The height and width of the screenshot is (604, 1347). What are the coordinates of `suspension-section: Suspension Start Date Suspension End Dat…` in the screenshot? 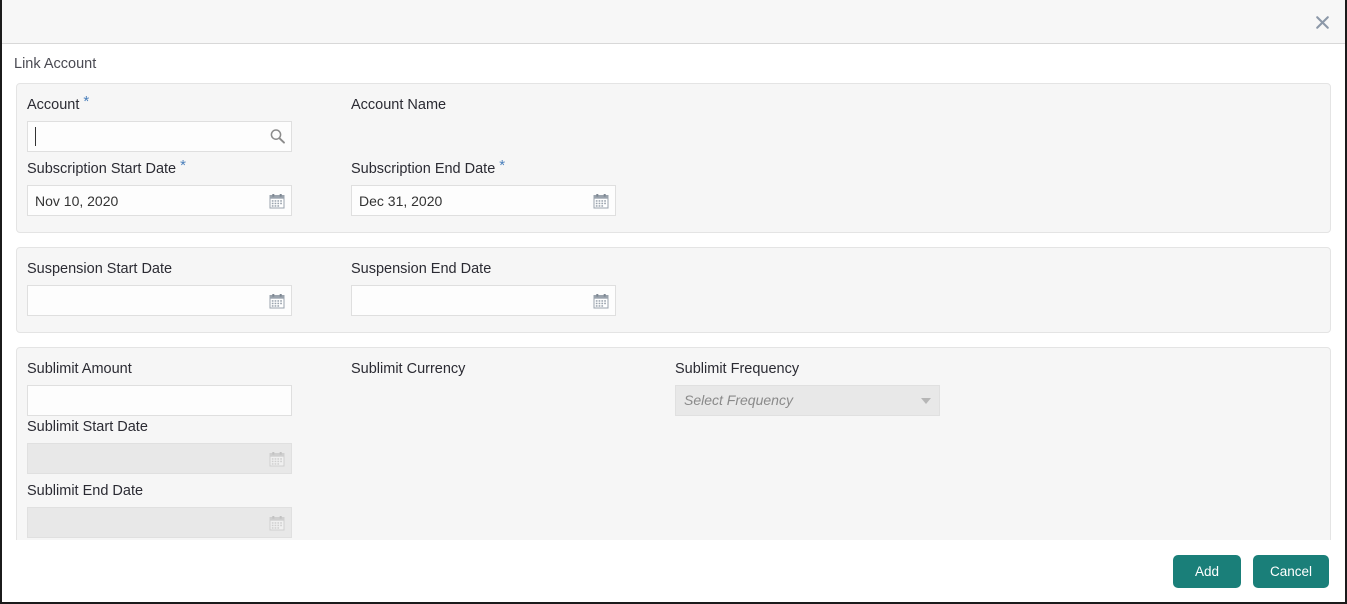 It's located at (673, 290).